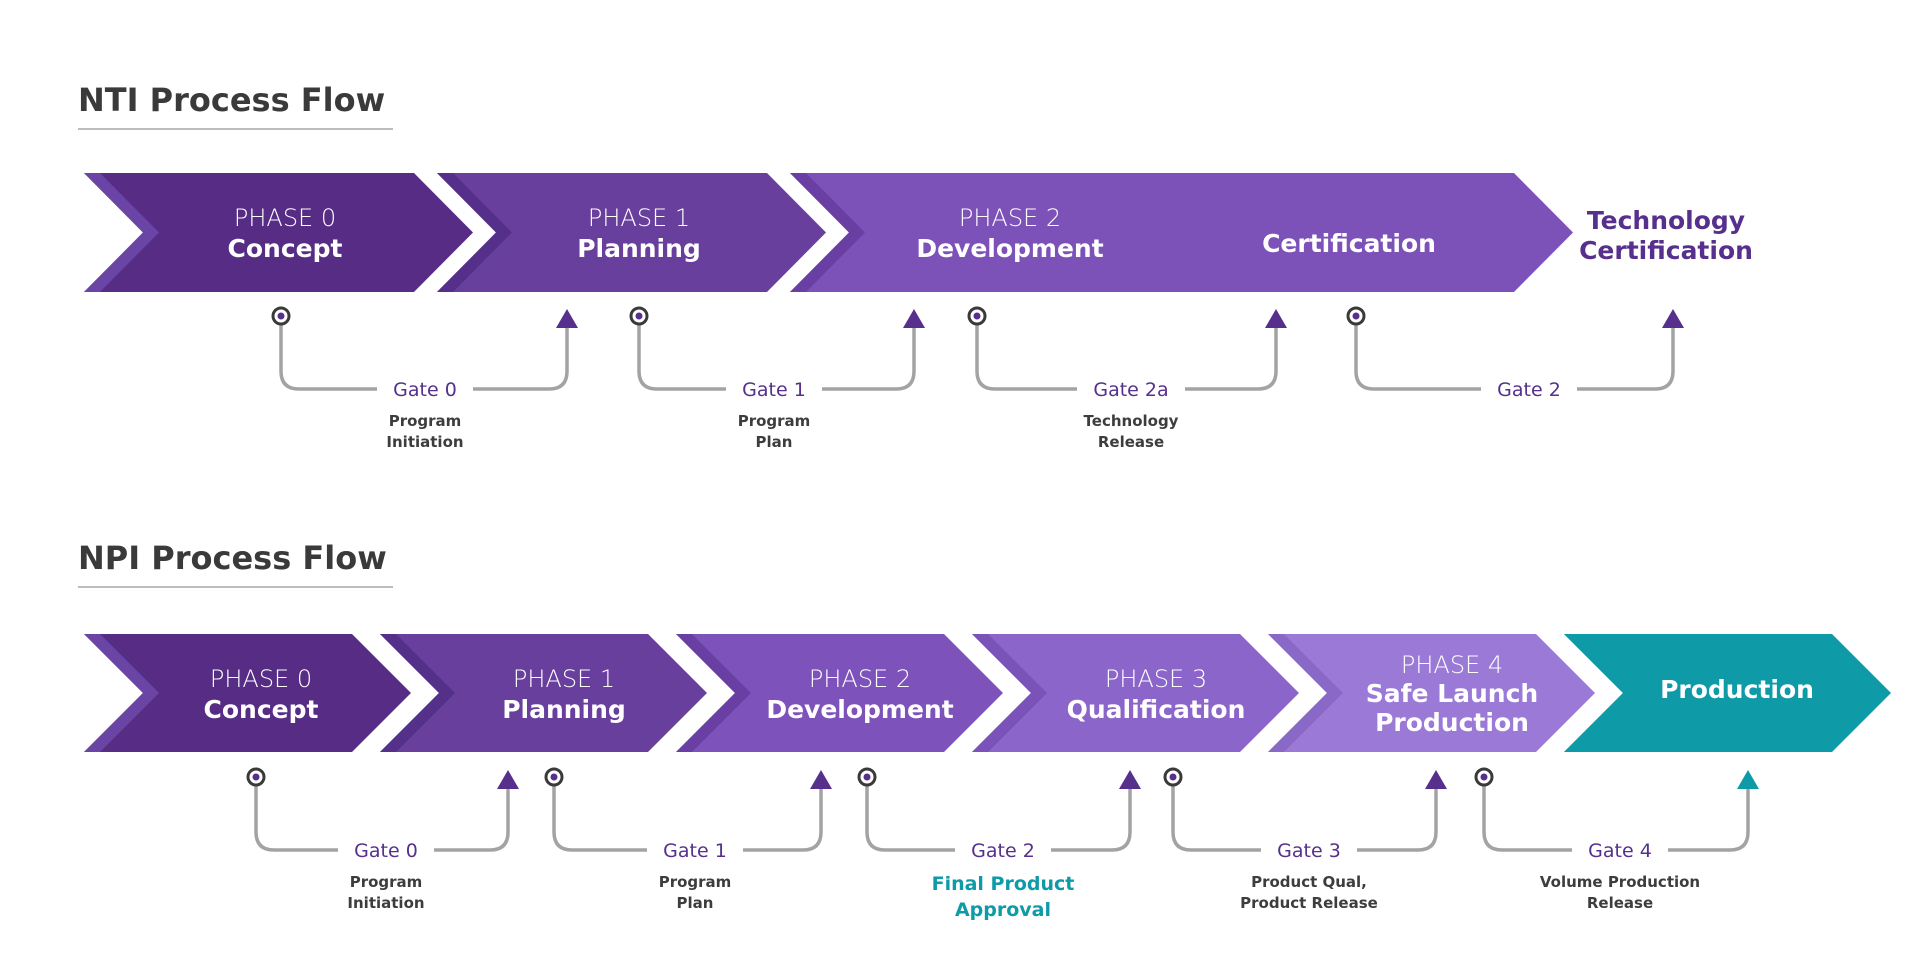 The image size is (1920, 976). I want to click on npi-gate-2: Gate 2 Final Product Approval, so click(999, 844).